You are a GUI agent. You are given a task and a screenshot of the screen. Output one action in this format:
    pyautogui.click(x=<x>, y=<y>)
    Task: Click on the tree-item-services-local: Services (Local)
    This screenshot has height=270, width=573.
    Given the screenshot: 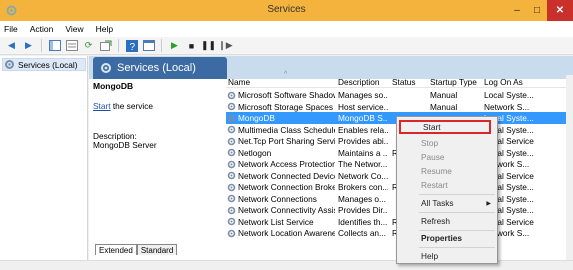 What is the action you would take?
    pyautogui.click(x=44, y=64)
    